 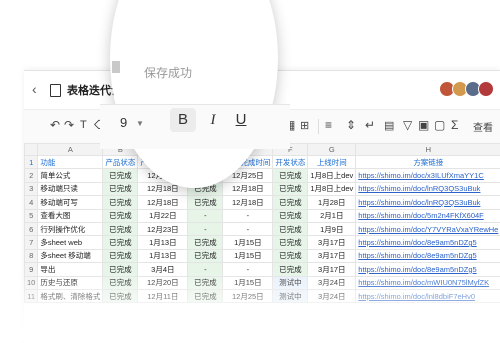 What do you see at coordinates (123, 122) in the screenshot?
I see `font-size-select: 9` at bounding box center [123, 122].